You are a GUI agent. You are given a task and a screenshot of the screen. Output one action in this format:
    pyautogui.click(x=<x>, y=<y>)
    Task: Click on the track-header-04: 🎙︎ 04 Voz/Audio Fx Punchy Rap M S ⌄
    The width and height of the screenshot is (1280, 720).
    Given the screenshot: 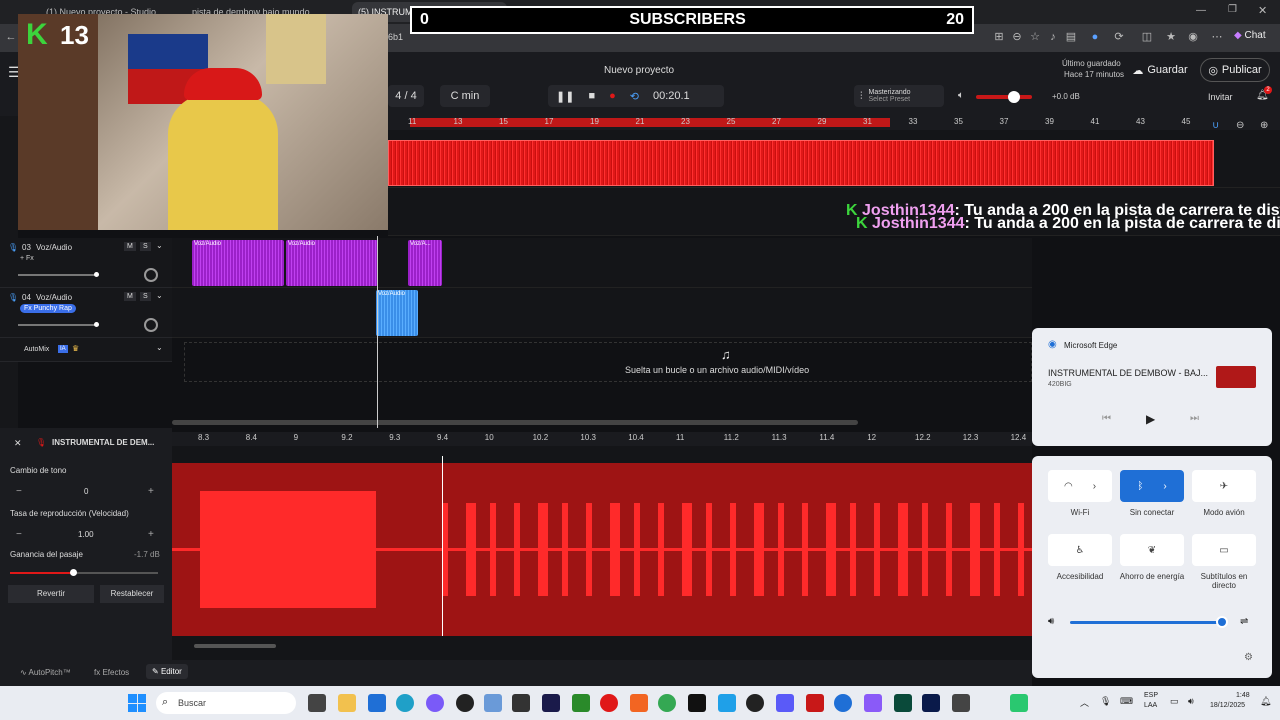 What is the action you would take?
    pyautogui.click(x=86, y=313)
    